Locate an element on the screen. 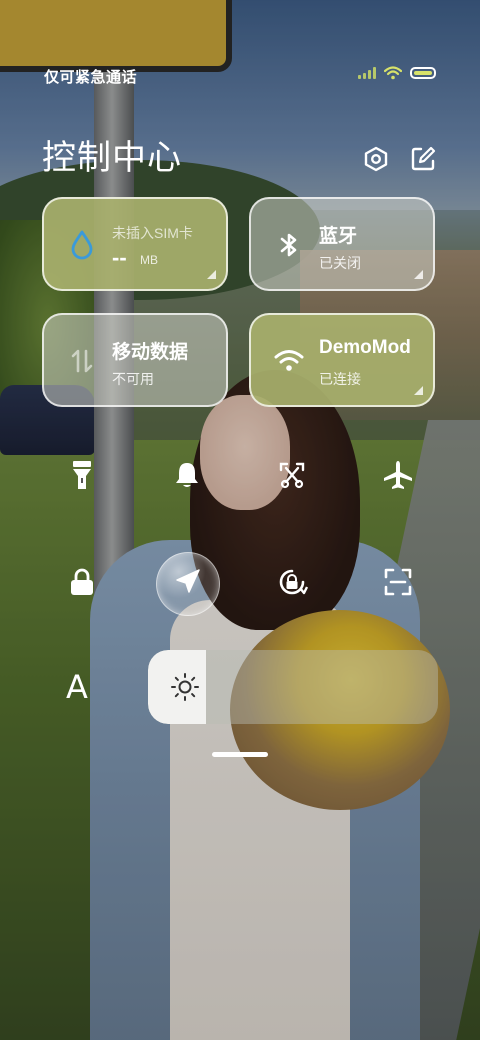 This screenshot has height=1040, width=480. sun-icon is located at coordinates (185, 687).